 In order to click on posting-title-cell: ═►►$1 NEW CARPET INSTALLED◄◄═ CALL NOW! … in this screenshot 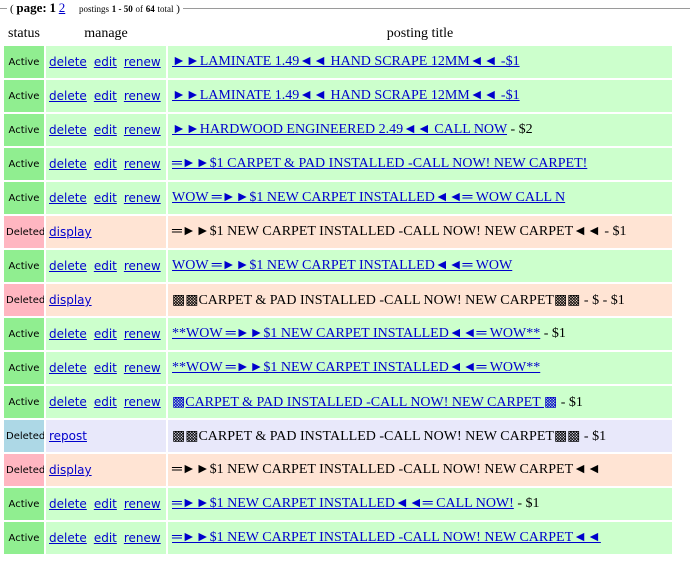, I will do `click(420, 504)`.